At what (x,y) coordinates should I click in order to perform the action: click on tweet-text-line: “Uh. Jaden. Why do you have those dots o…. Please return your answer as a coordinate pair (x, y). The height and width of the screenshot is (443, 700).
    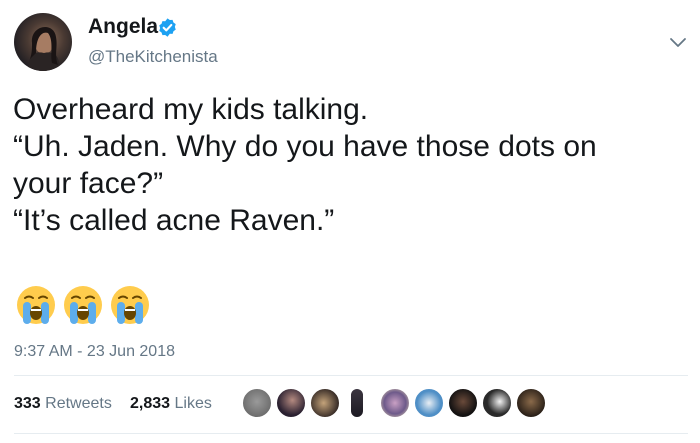
    Looking at the image, I should click on (305, 146).